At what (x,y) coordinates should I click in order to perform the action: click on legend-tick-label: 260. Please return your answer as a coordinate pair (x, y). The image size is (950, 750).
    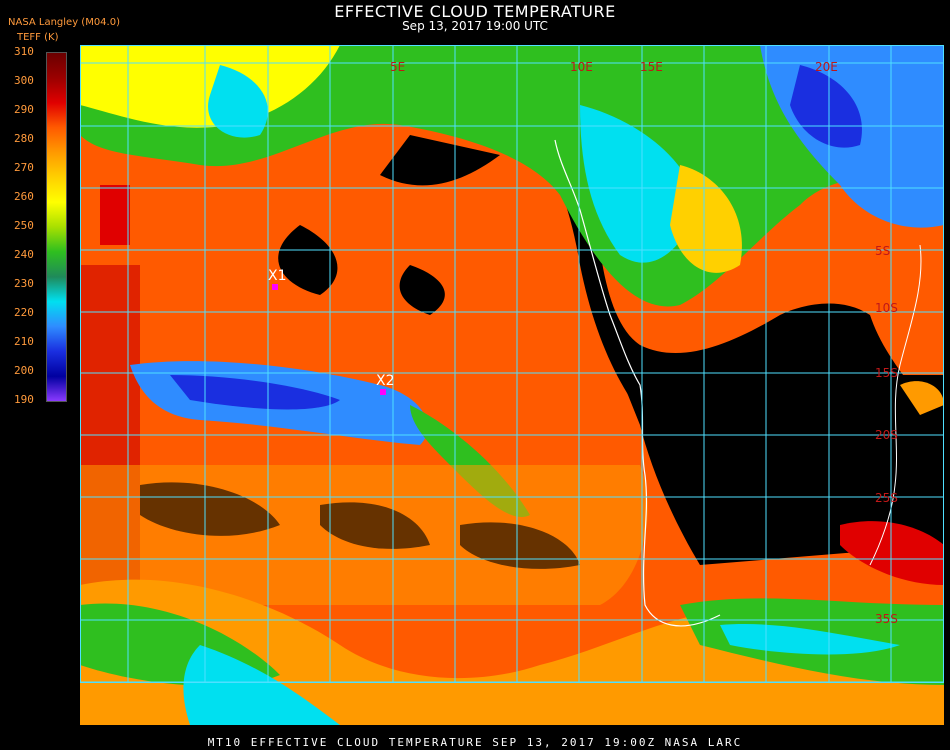
    Looking at the image, I should click on (24, 196).